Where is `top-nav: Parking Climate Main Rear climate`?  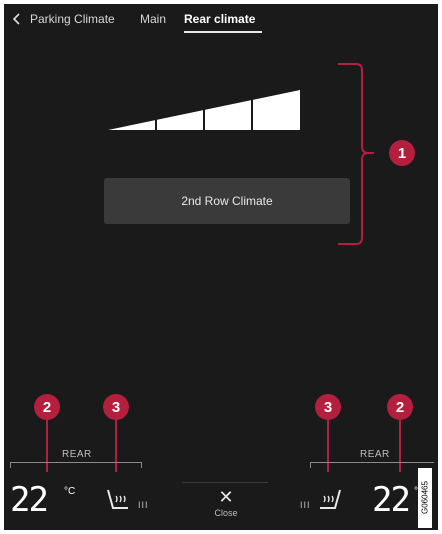
top-nav: Parking Climate Main Rear climate is located at coordinates (221, 21).